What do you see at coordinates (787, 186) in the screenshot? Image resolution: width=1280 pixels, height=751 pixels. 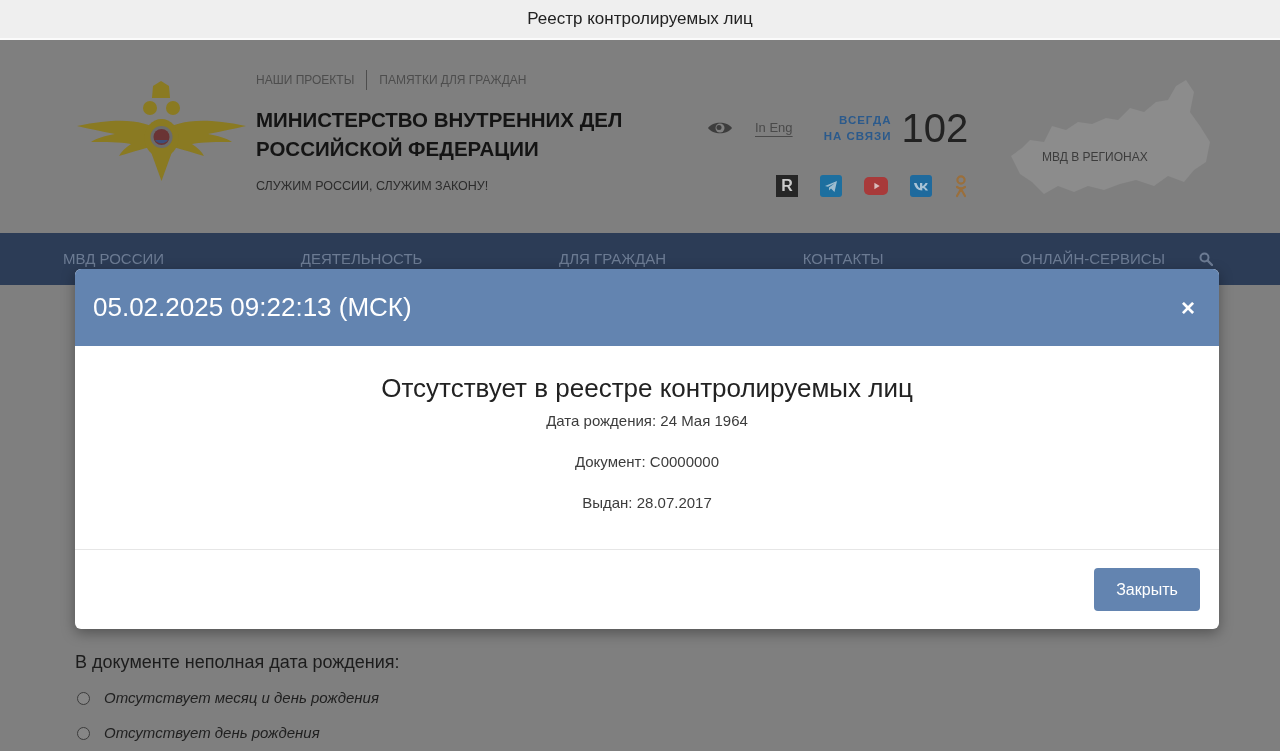 I see `letter-tile-icon: R` at bounding box center [787, 186].